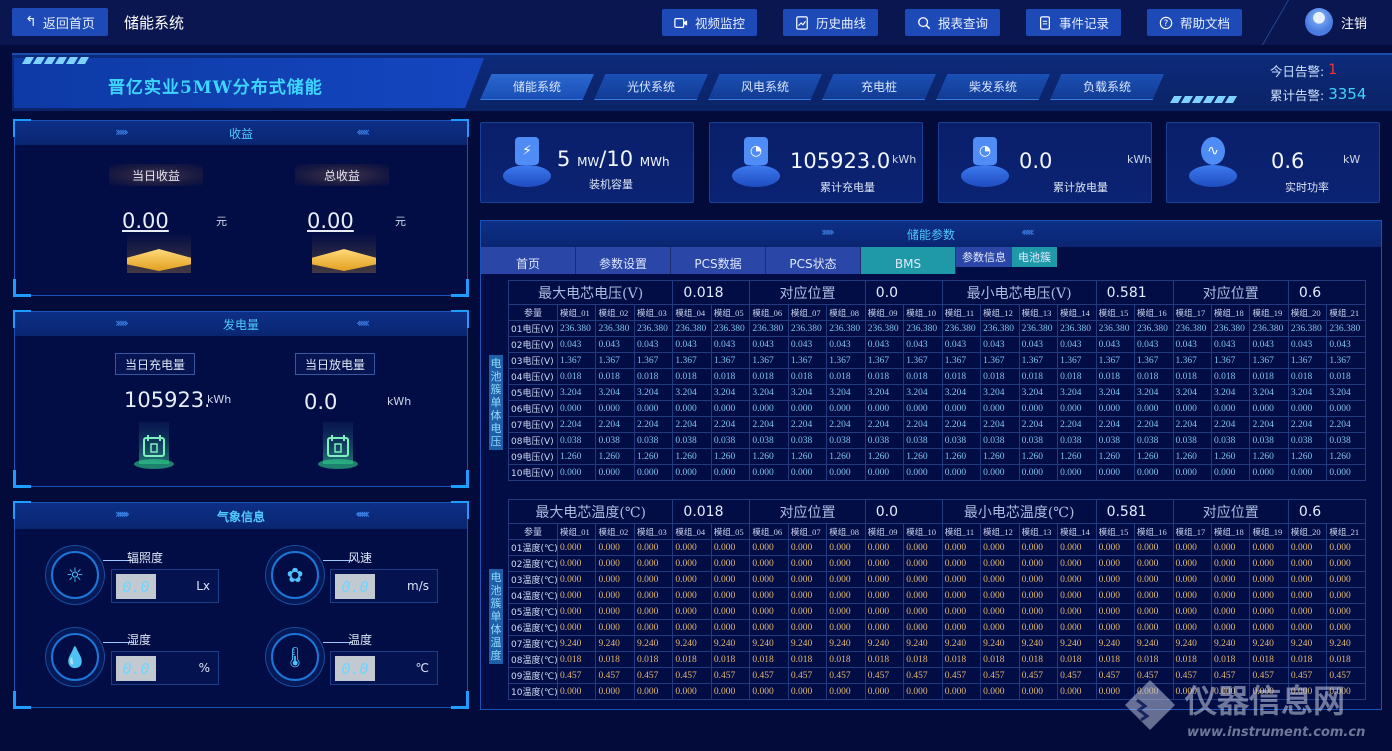 Image resolution: width=1392 pixels, height=751 pixels. Describe the element at coordinates (533, 376) in the screenshot. I see `row-label: 04电压(V)` at that location.